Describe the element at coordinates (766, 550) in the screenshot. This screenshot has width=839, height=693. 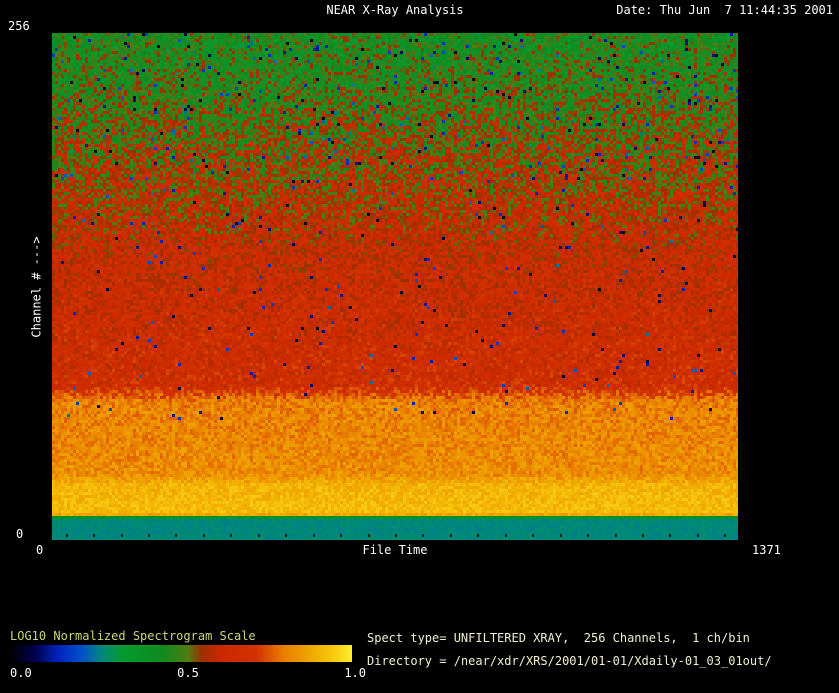
I see `x-axis-max-label: 1371` at that location.